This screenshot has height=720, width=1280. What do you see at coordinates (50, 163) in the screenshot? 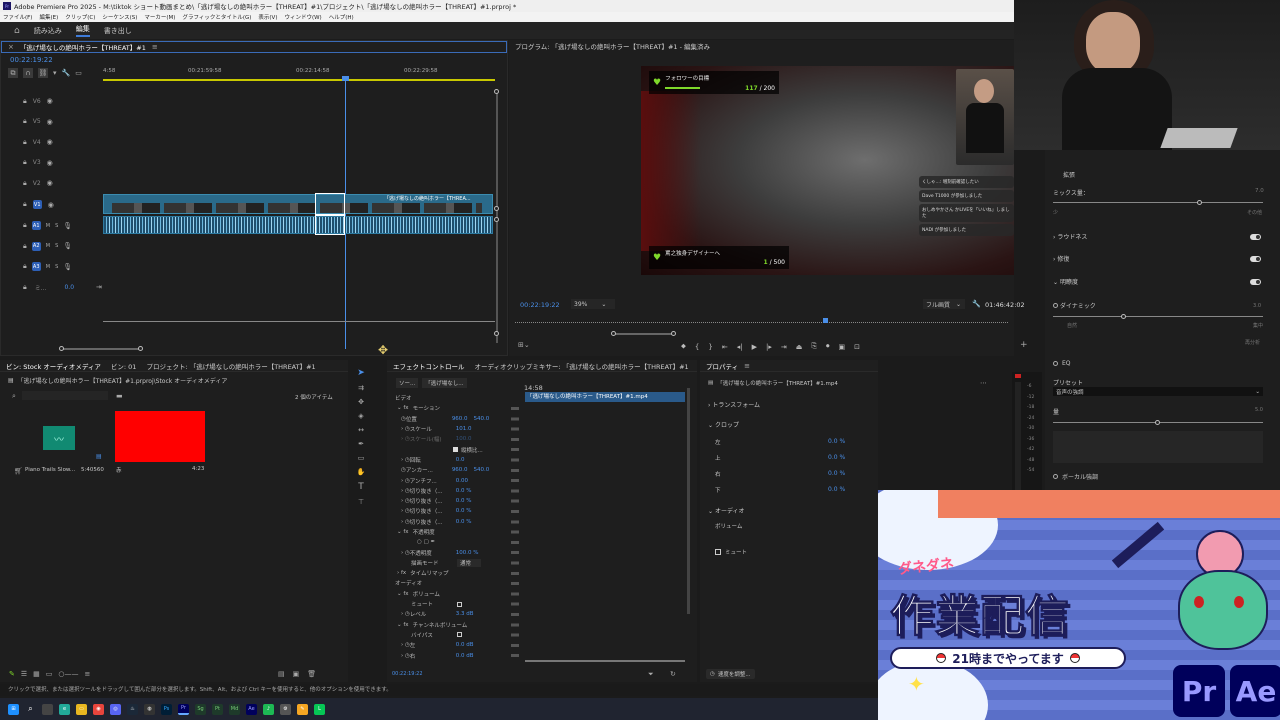
I see `eye-icon: ◉` at bounding box center [50, 163].